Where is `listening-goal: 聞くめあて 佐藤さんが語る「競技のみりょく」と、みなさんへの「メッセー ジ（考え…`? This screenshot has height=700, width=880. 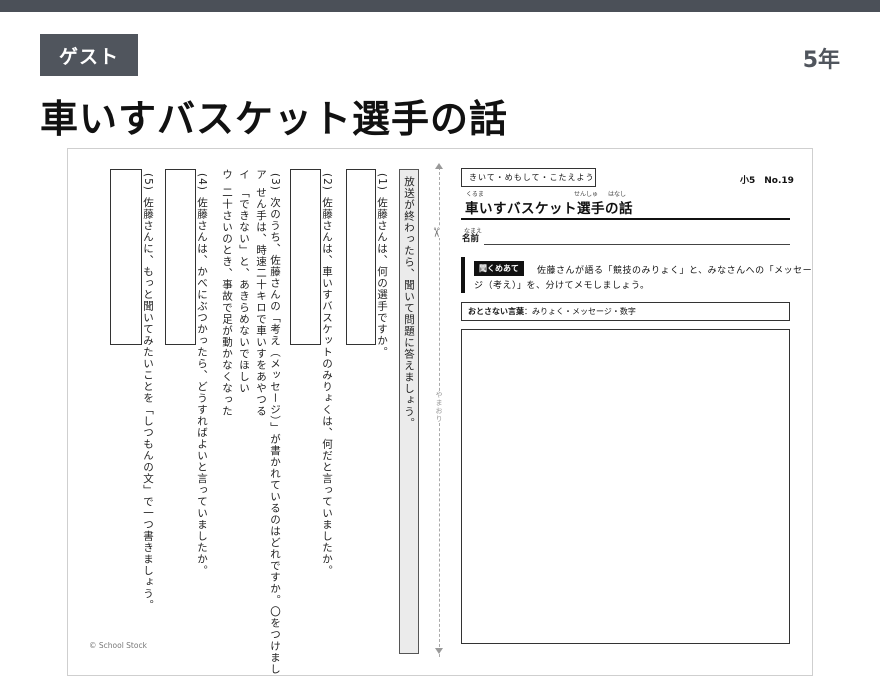 listening-goal: 聞くめあて 佐藤さんが語る「競技のみりょく」と、みなさんへの「メッセー ジ（考え… is located at coordinates (636, 275).